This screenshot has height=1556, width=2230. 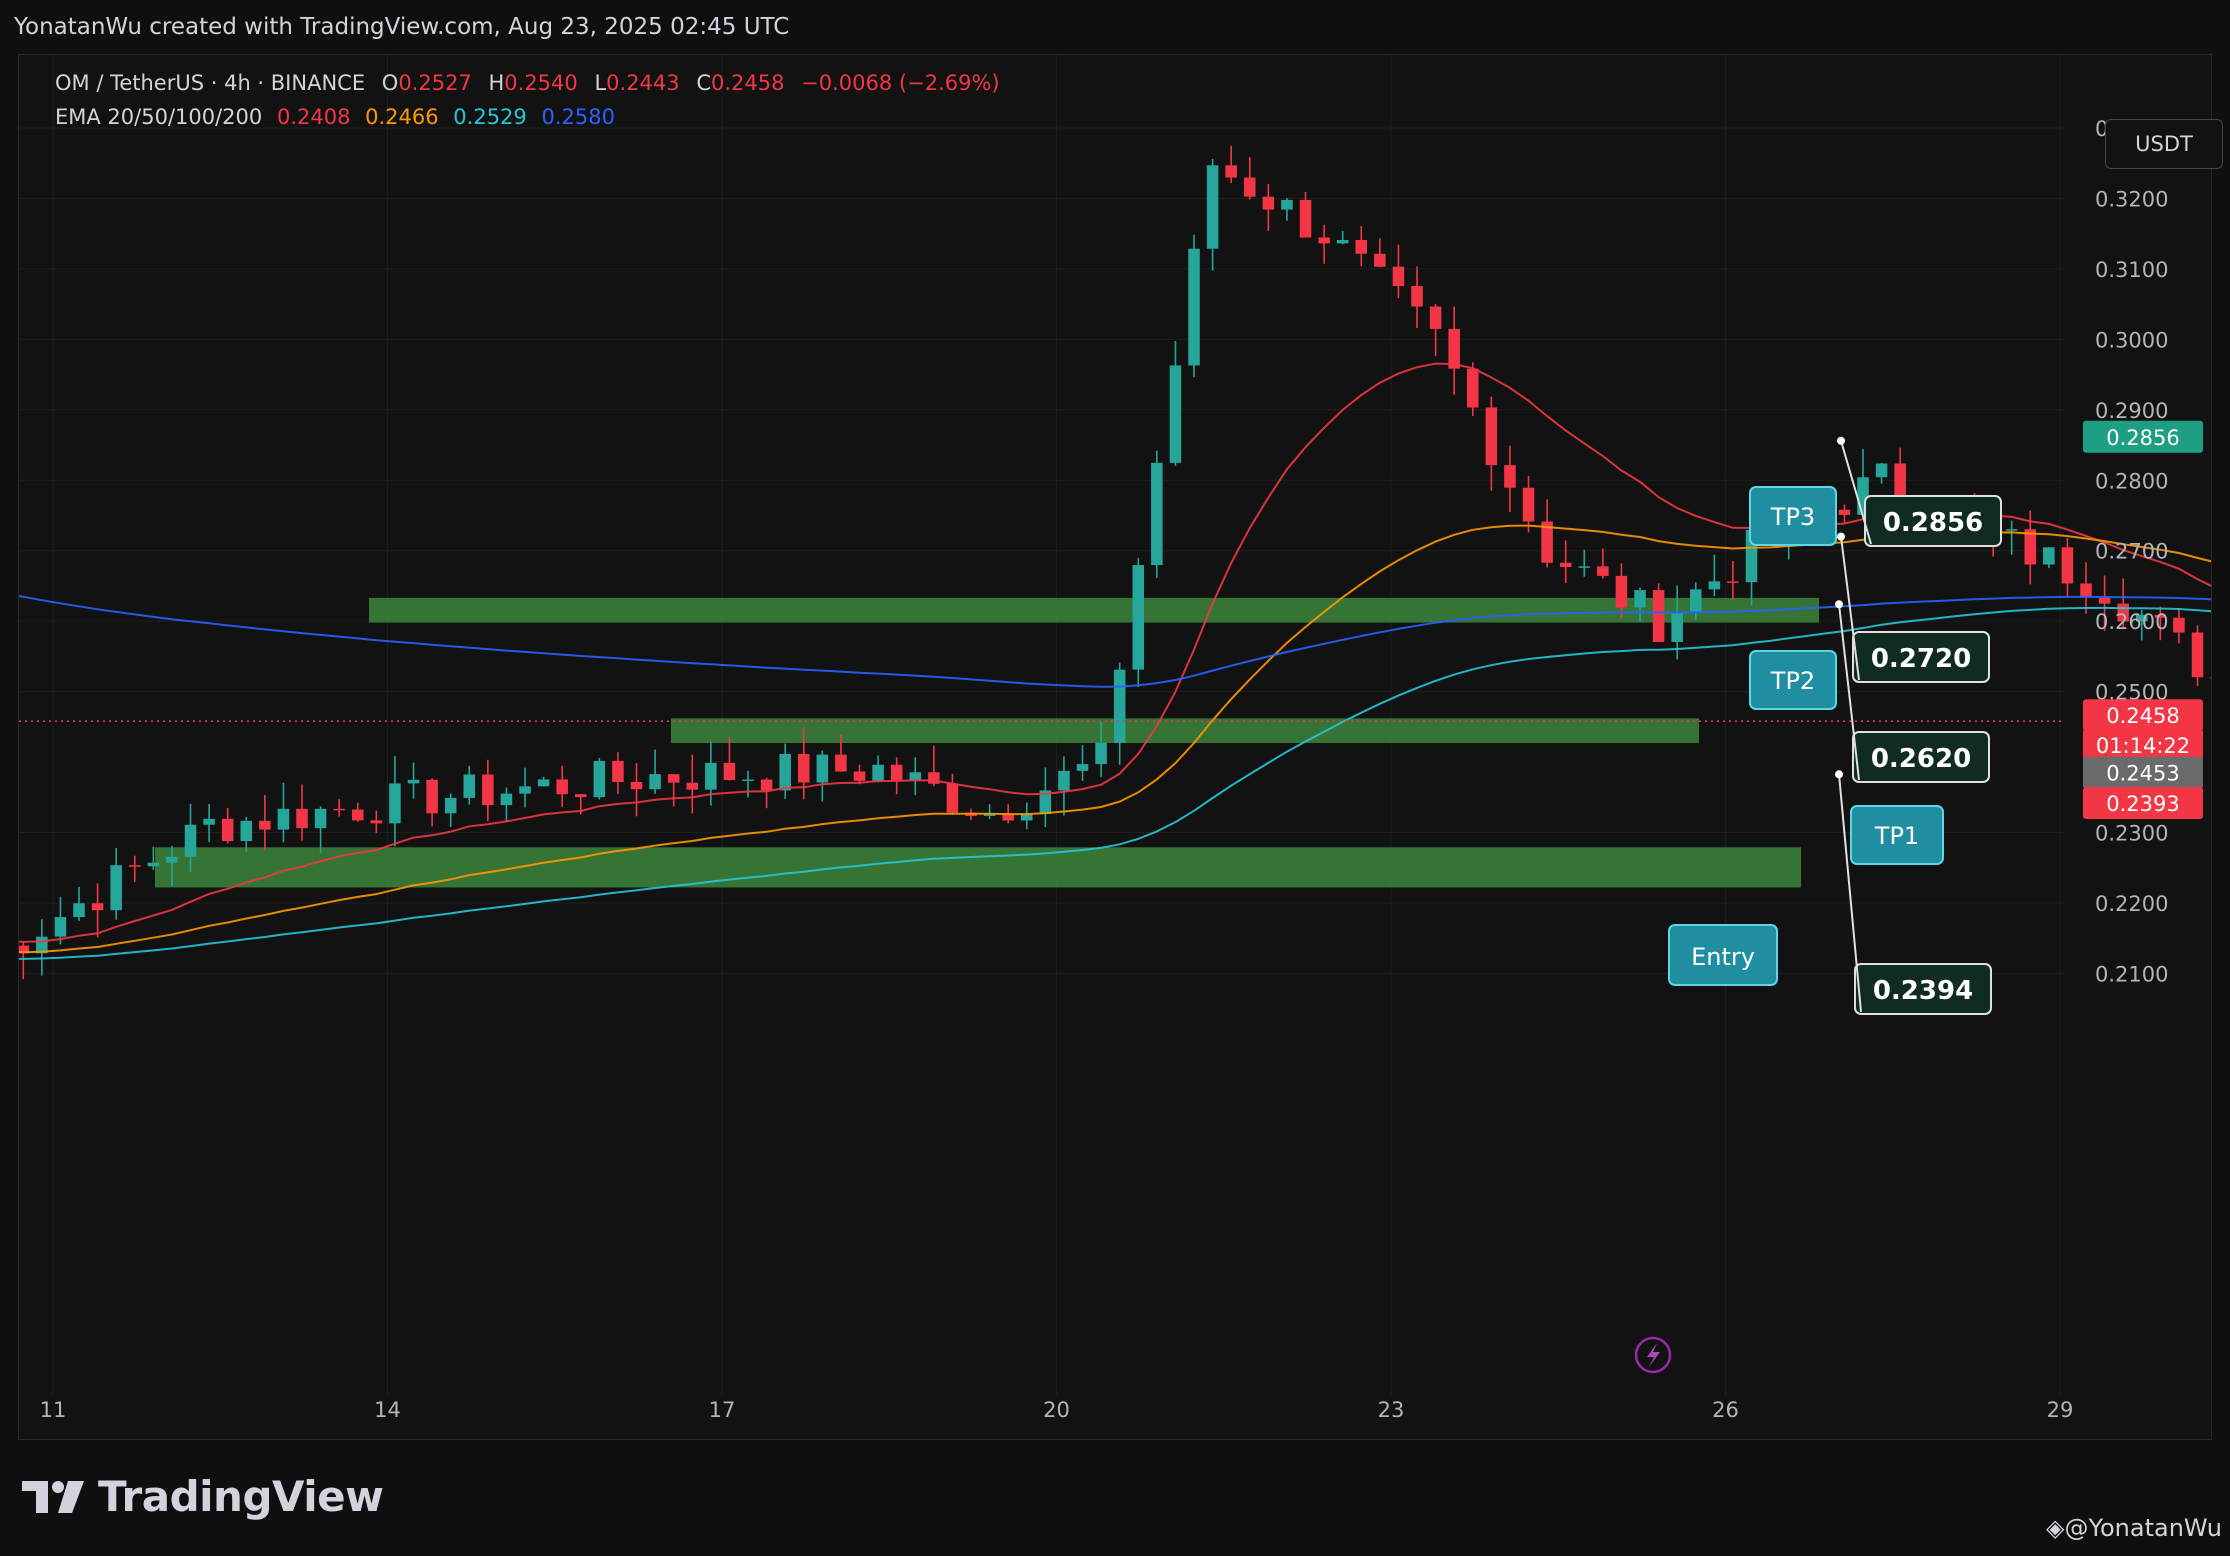 What do you see at coordinates (2131, 340) in the screenshot?
I see `y-axis-tick-label: 0.3000` at bounding box center [2131, 340].